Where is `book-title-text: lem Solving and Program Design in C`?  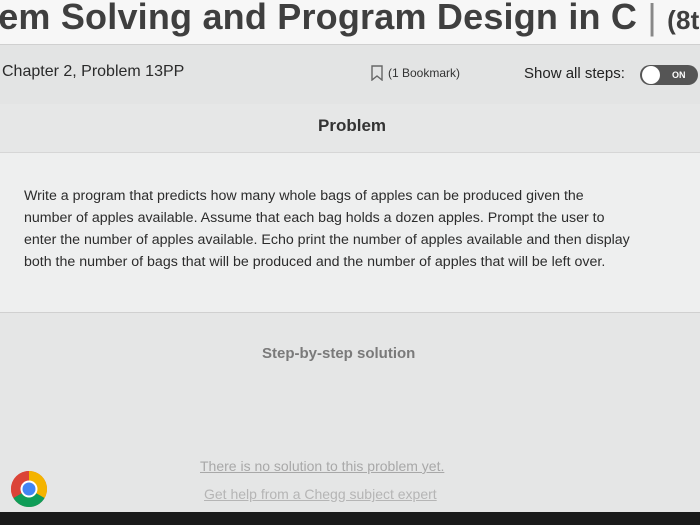 book-title-text: lem Solving and Program Design in C is located at coordinates (319, 18).